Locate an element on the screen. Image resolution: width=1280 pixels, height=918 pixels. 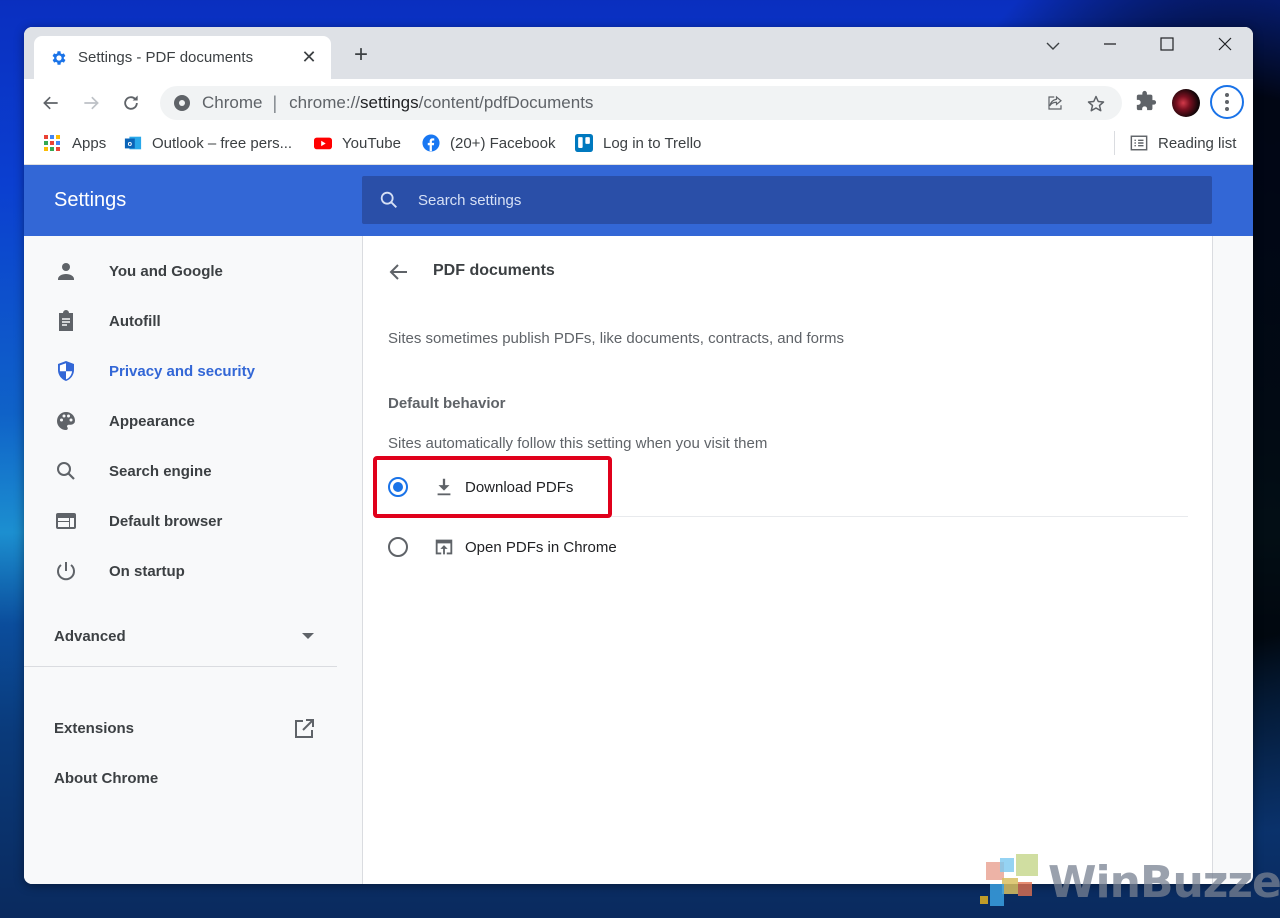
sidebar-item-autofill: Autofill is located at coordinates (193, 321).